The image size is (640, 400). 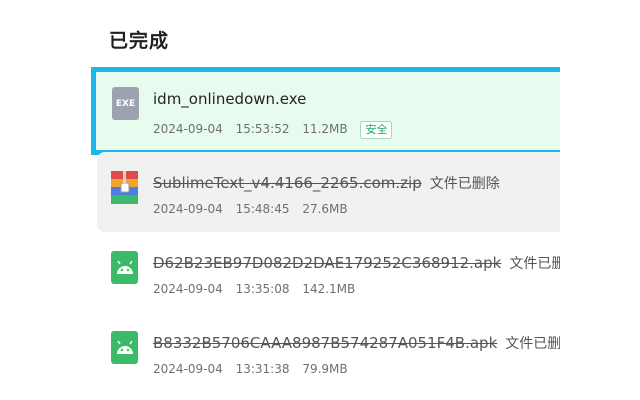 I want to click on download-time: 13:35:08, so click(x=262, y=289).